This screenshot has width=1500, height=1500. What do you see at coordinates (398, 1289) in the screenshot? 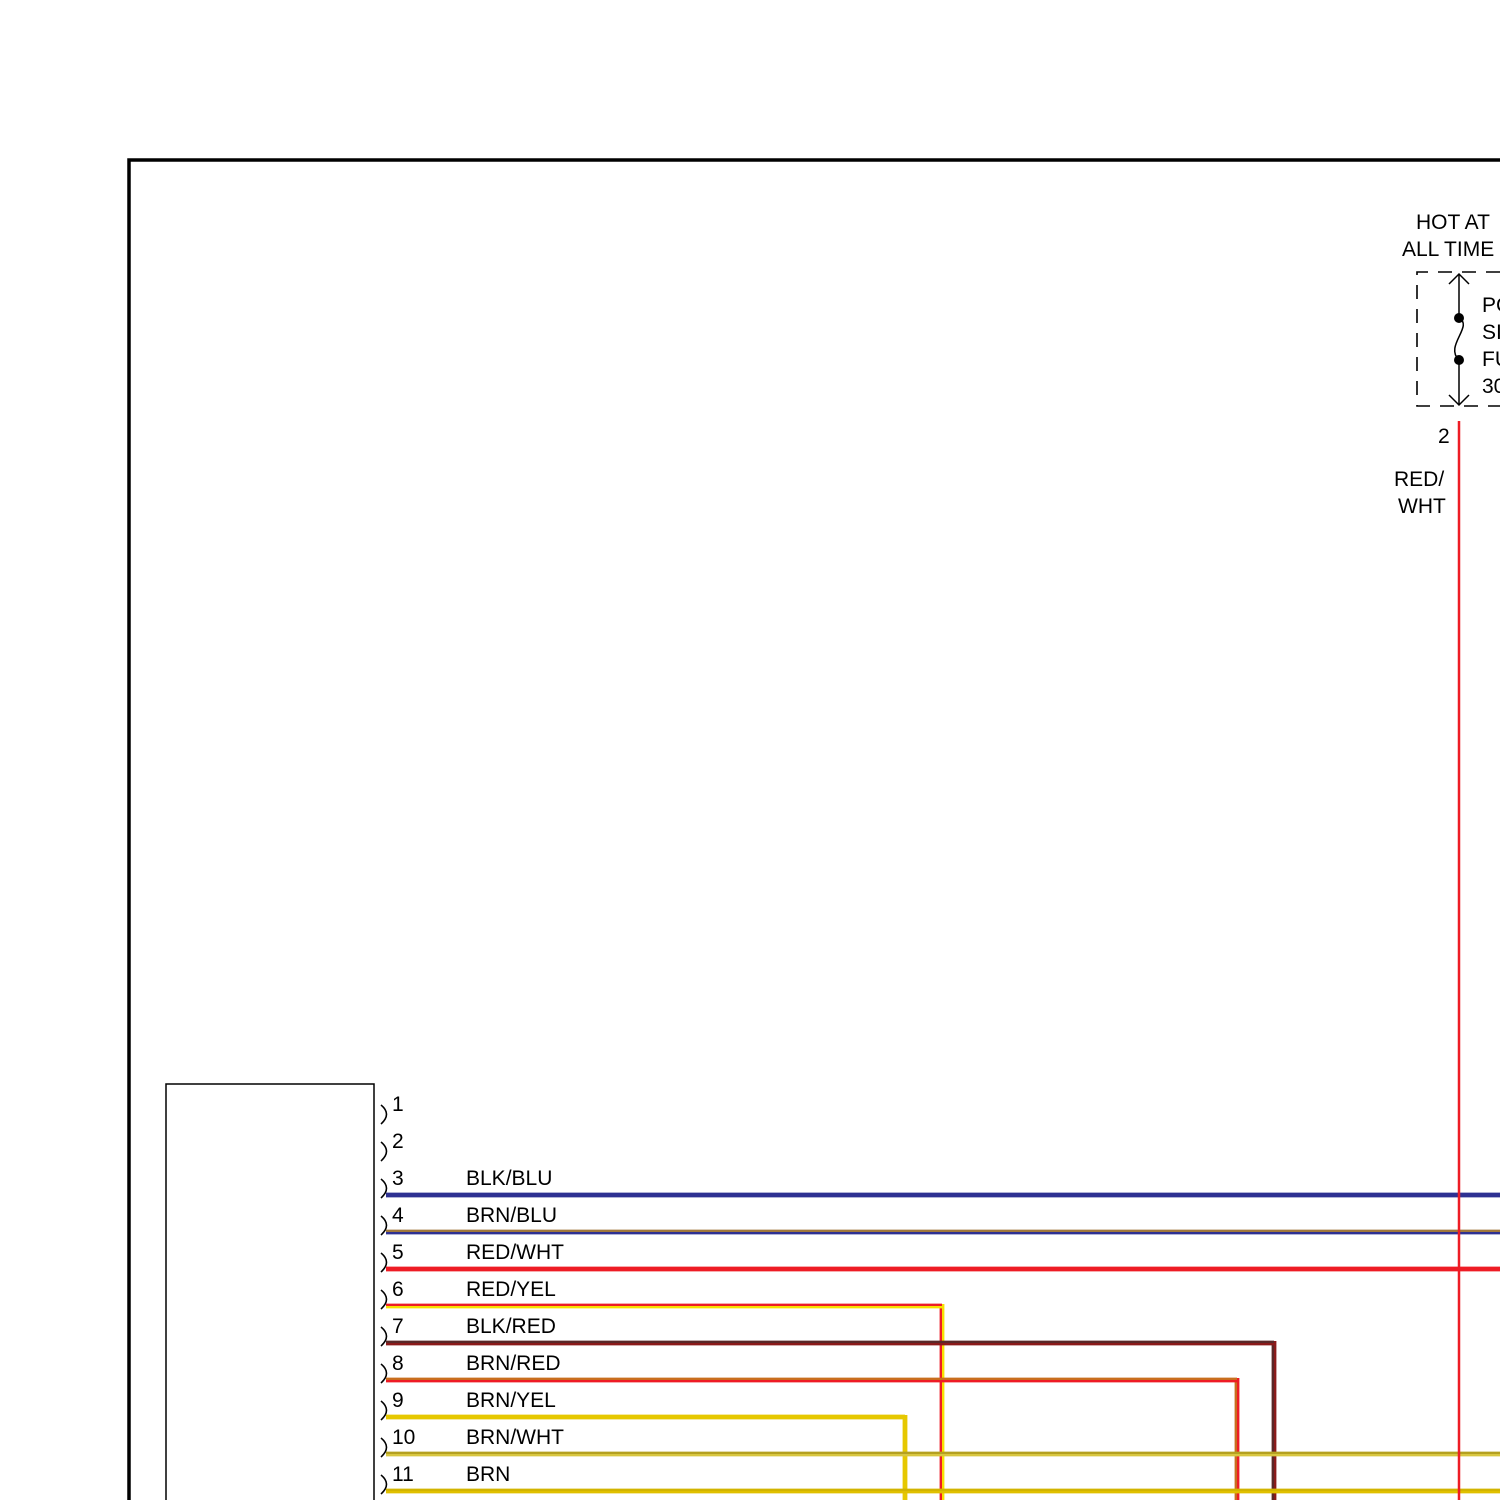
I see `pin-6-number: 6` at bounding box center [398, 1289].